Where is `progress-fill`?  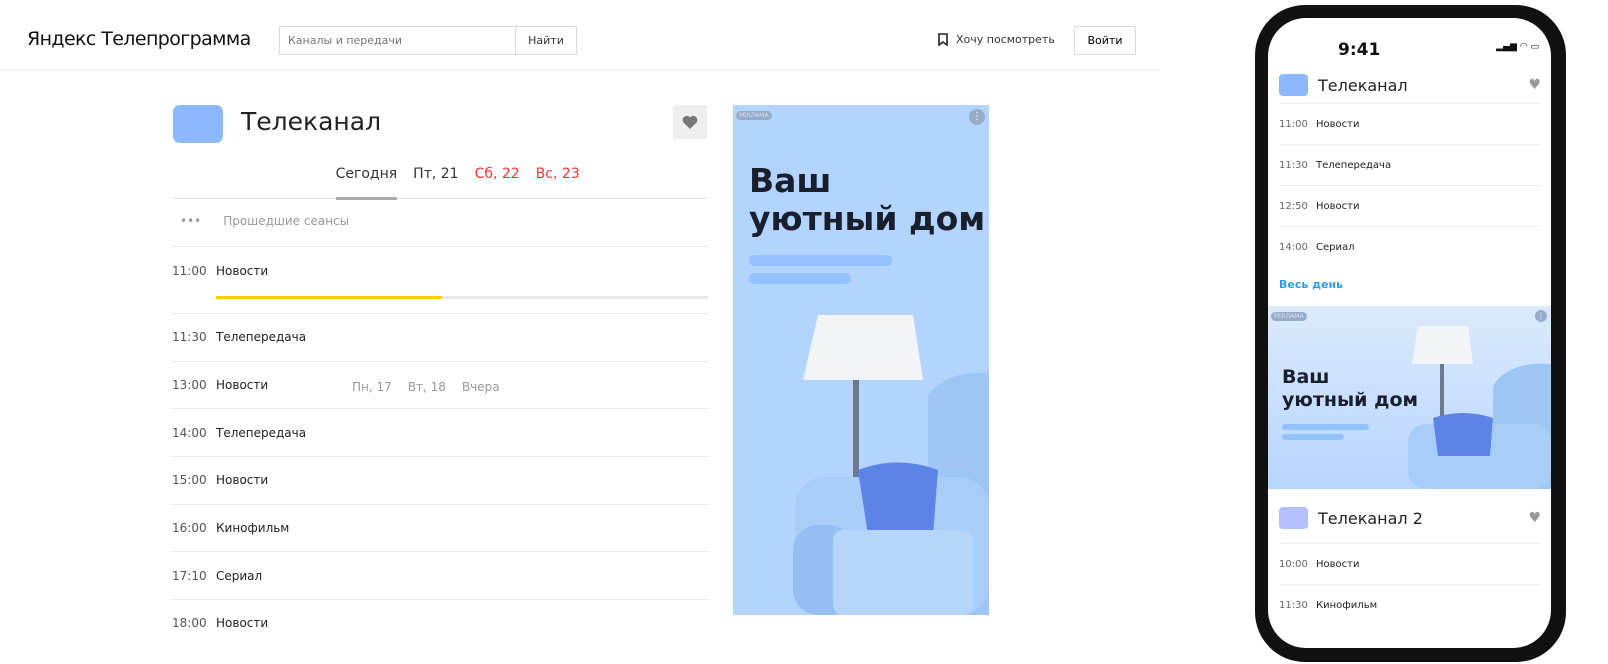 progress-fill is located at coordinates (329, 297).